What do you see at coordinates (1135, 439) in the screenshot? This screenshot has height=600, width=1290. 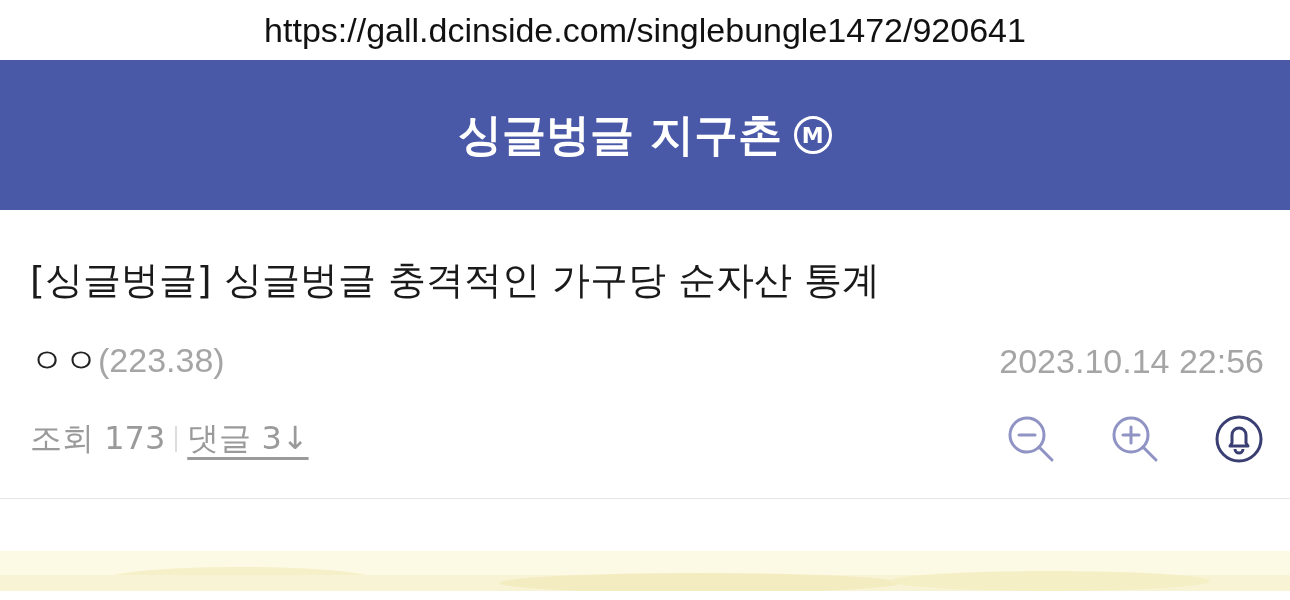 I see `zoom-in-icon` at bounding box center [1135, 439].